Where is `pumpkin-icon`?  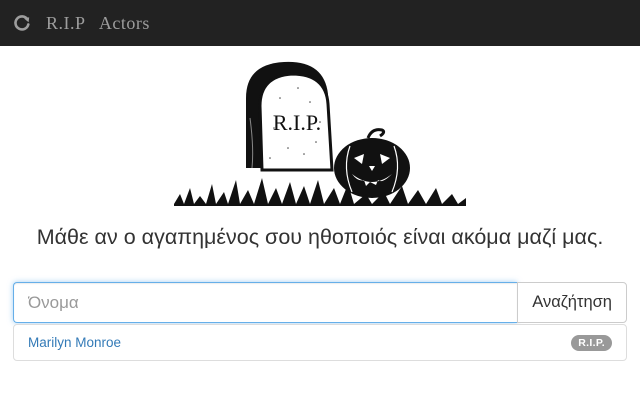
pumpkin-icon is located at coordinates (372, 163).